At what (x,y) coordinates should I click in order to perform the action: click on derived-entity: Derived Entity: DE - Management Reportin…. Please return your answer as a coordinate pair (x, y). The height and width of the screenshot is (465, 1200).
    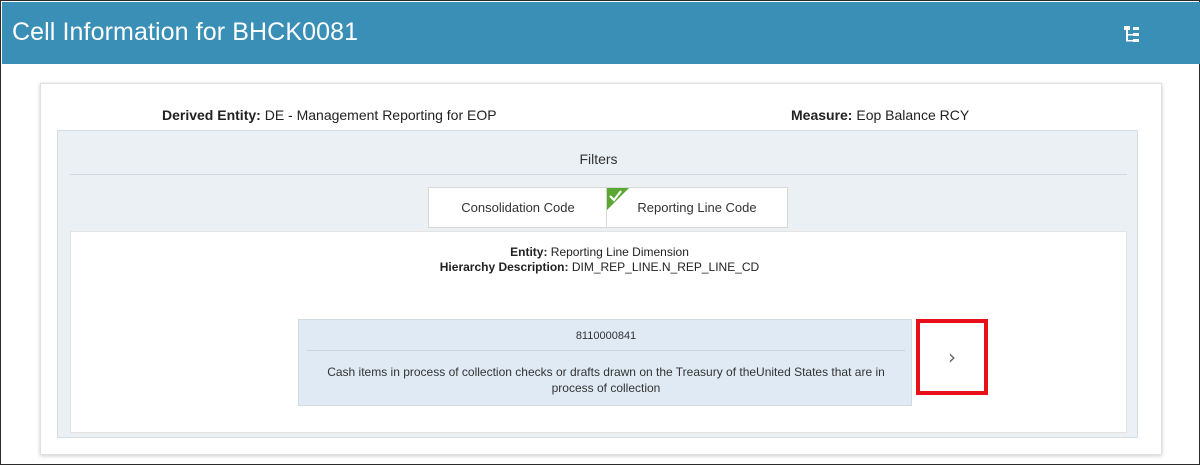
    Looking at the image, I should click on (329, 115).